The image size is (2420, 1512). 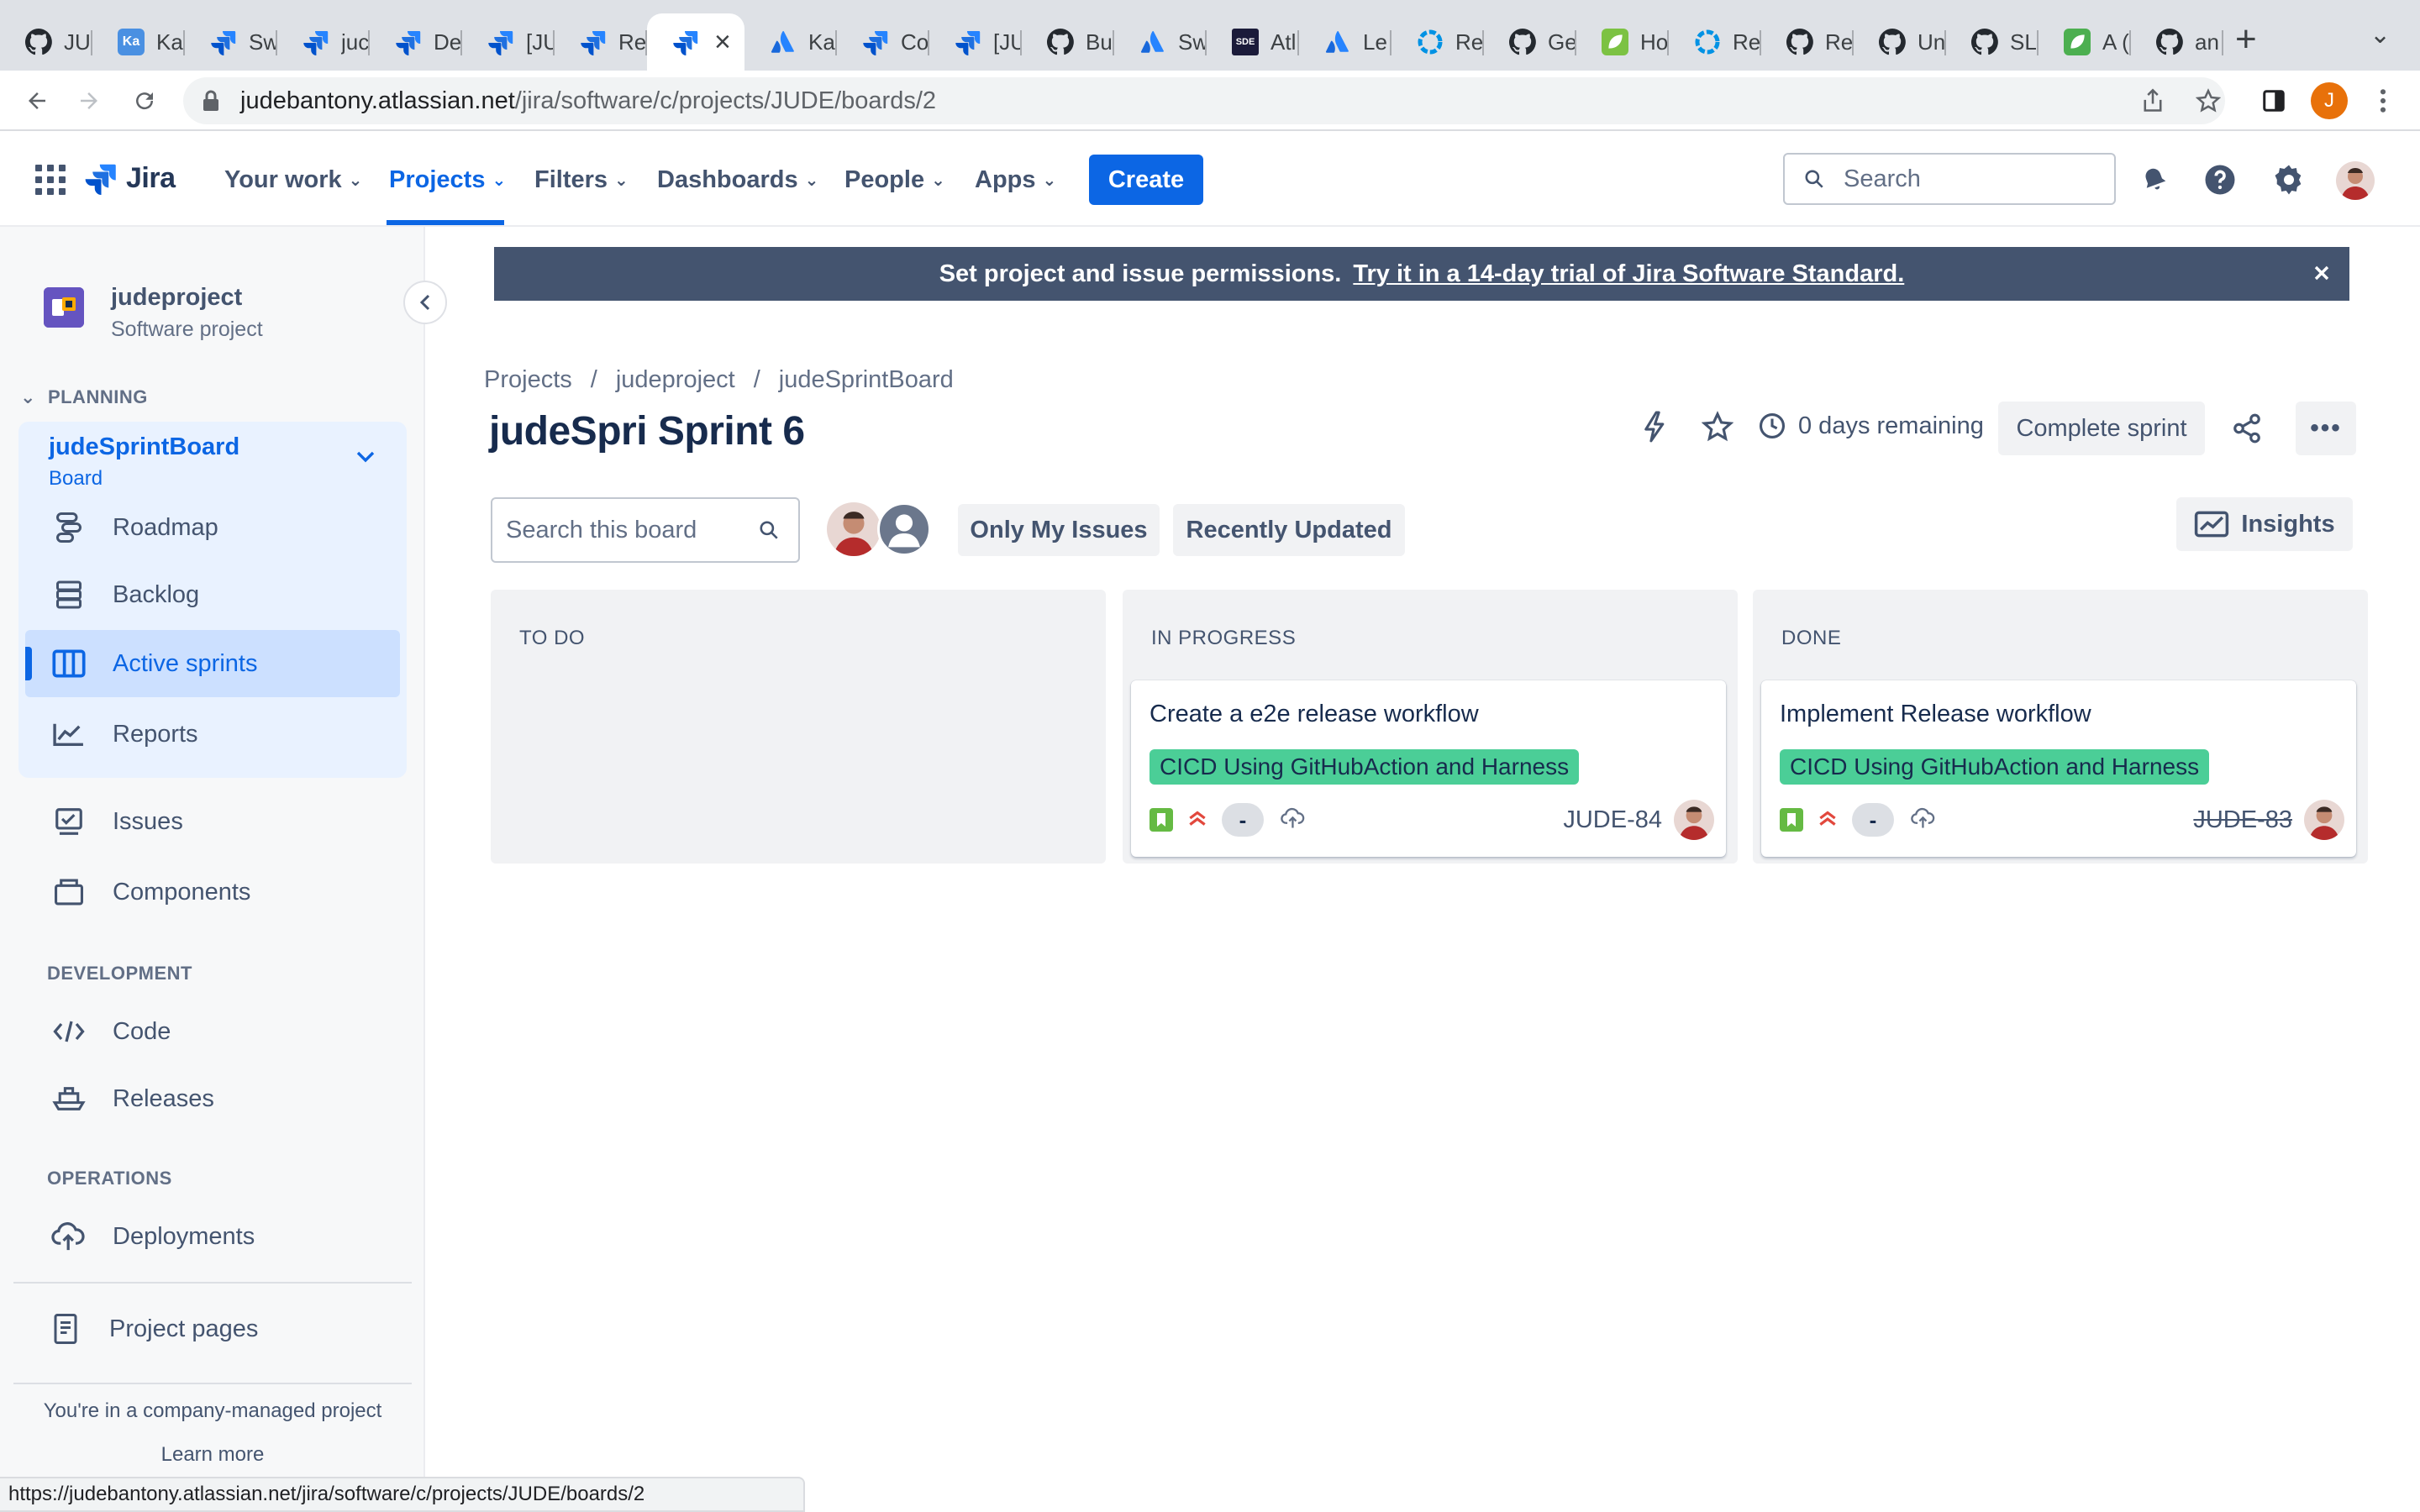 What do you see at coordinates (366, 457) in the screenshot?
I see `board-switcher-chevron-icon` at bounding box center [366, 457].